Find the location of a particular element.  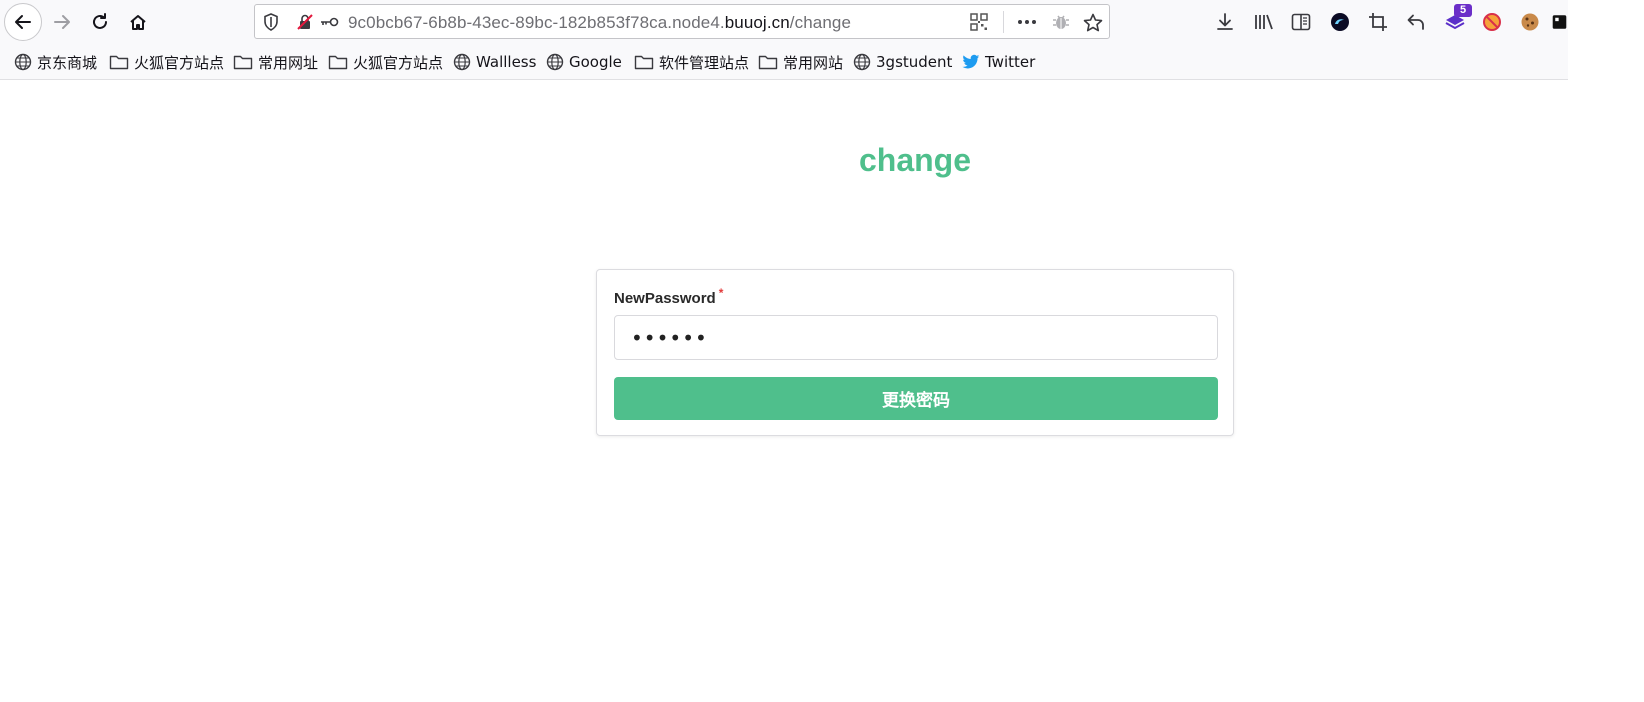

crop-icon is located at coordinates (1378, 22).